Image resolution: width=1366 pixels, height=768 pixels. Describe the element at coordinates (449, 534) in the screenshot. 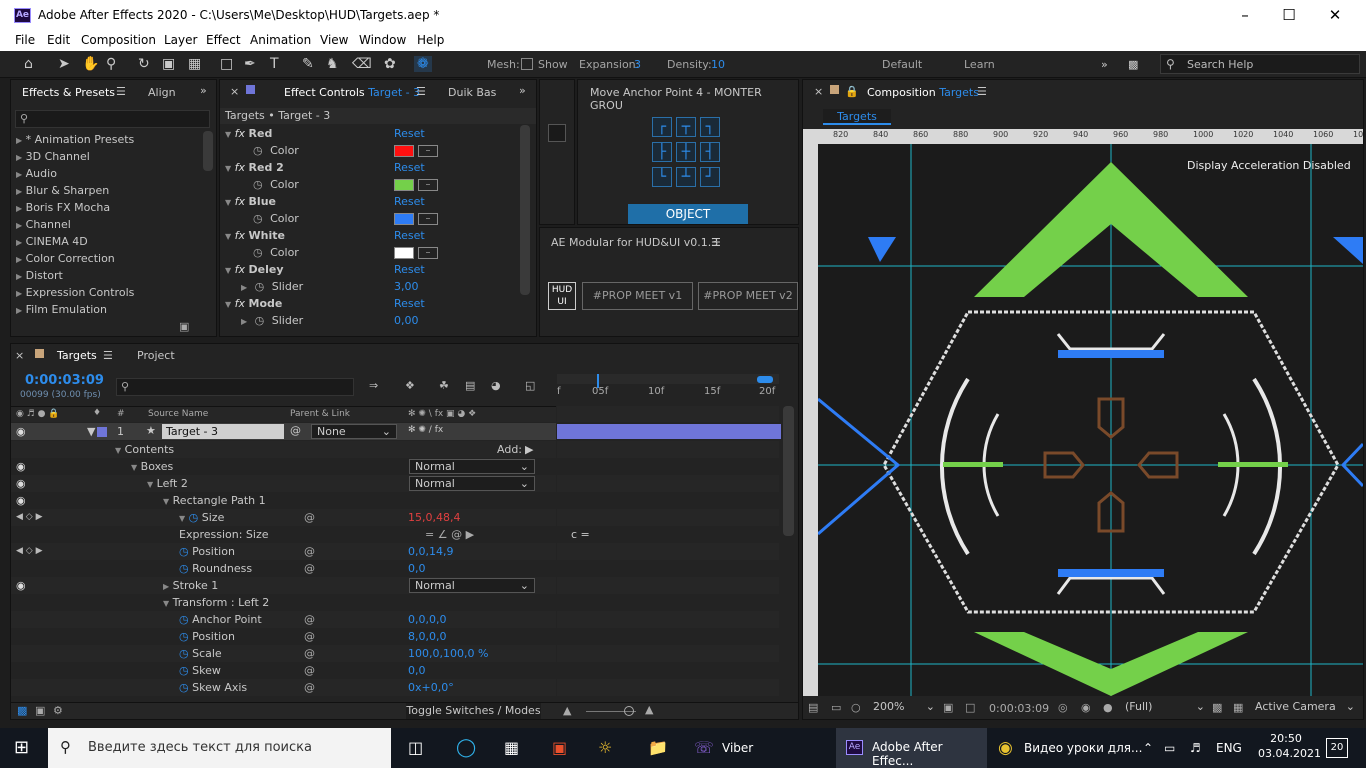

I see `expression-controls-icon: = ∠ @ ▶` at that location.